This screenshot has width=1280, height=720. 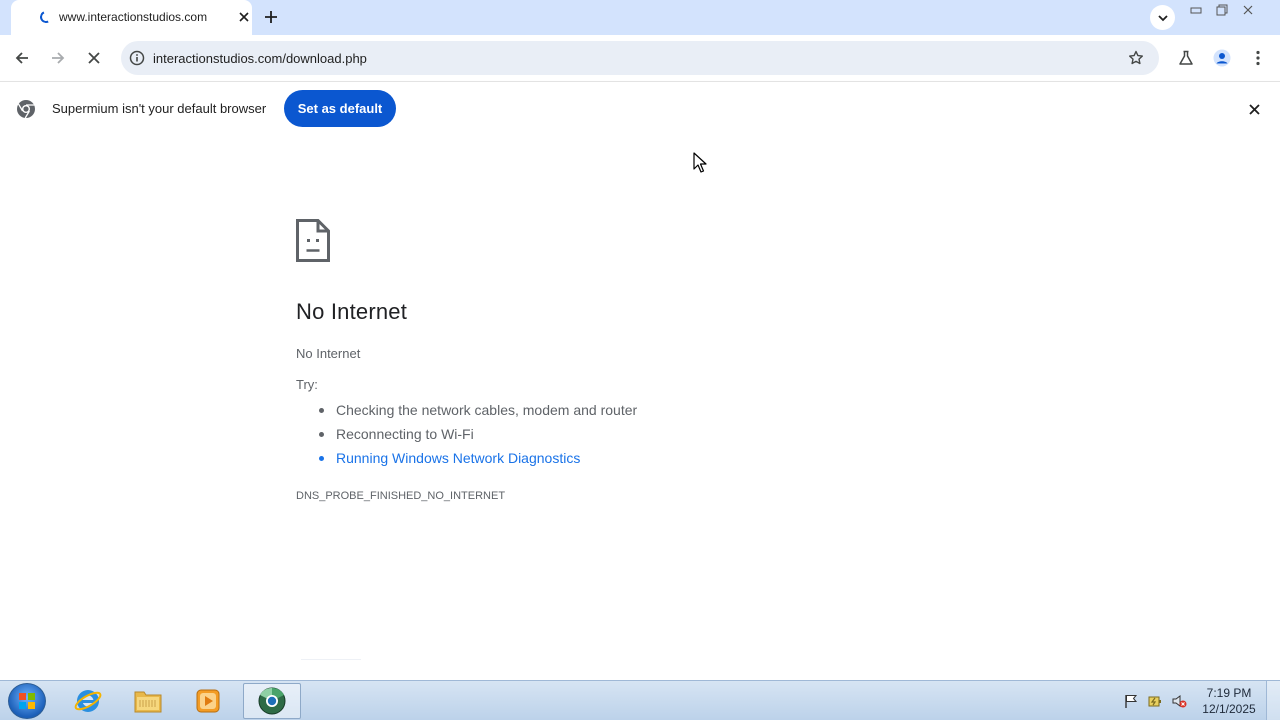 What do you see at coordinates (700, 162) in the screenshot?
I see `mouse-cursor-icon` at bounding box center [700, 162].